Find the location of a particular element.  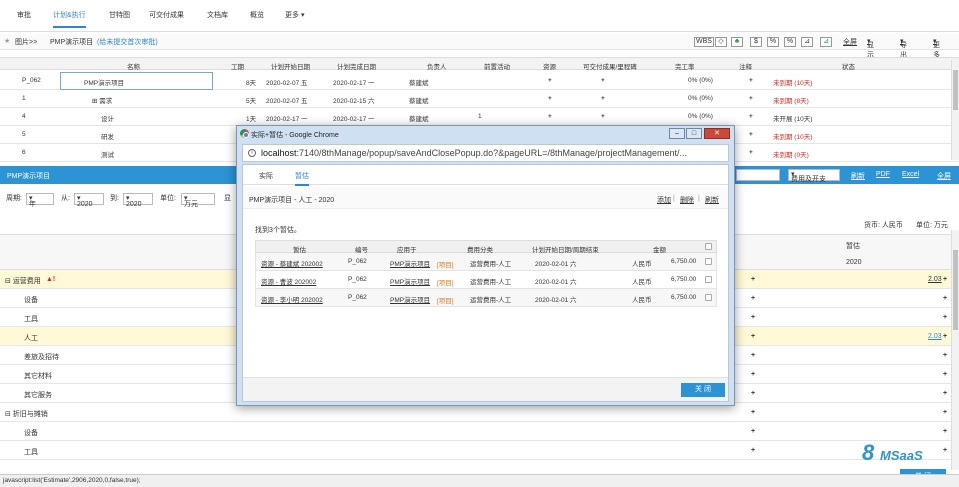

breadcrumb-images: 图片>> is located at coordinates (26, 42).